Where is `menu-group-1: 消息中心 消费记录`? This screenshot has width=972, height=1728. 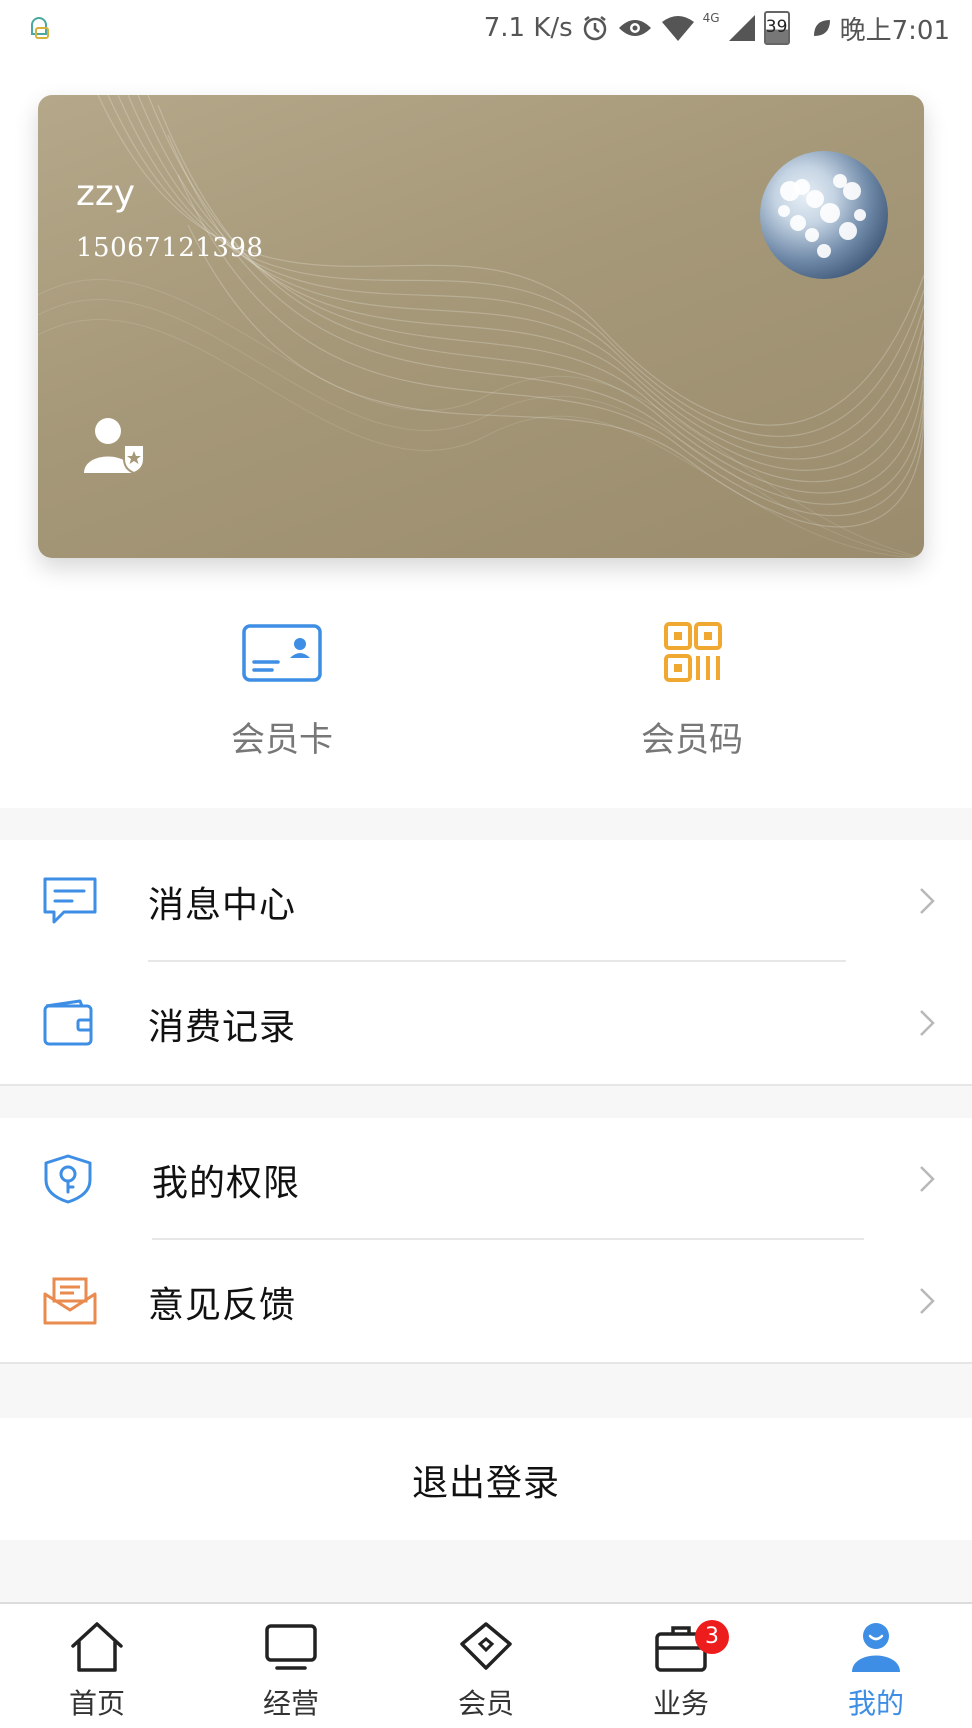
menu-group-1: 消息中心 消费记录 is located at coordinates (486, 963).